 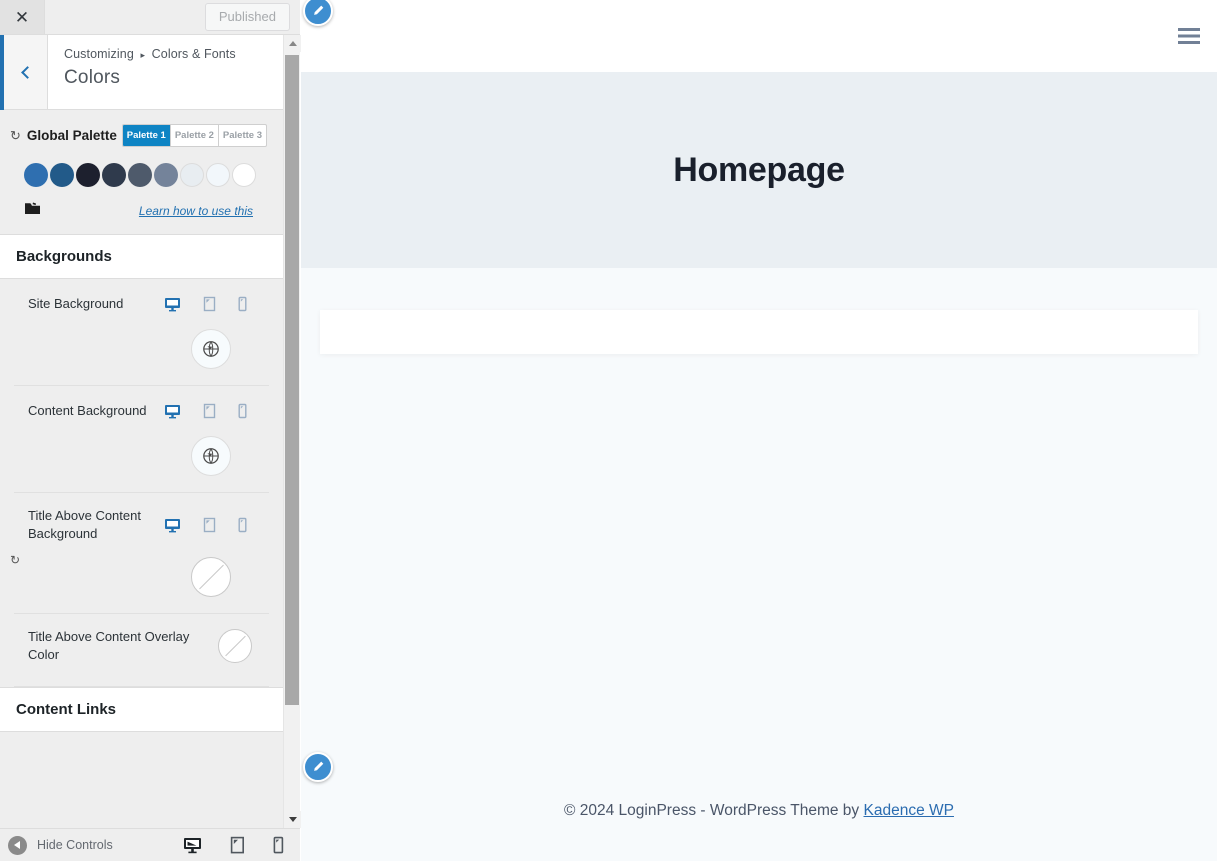 I want to click on folder-glyph, so click(x=32, y=208).